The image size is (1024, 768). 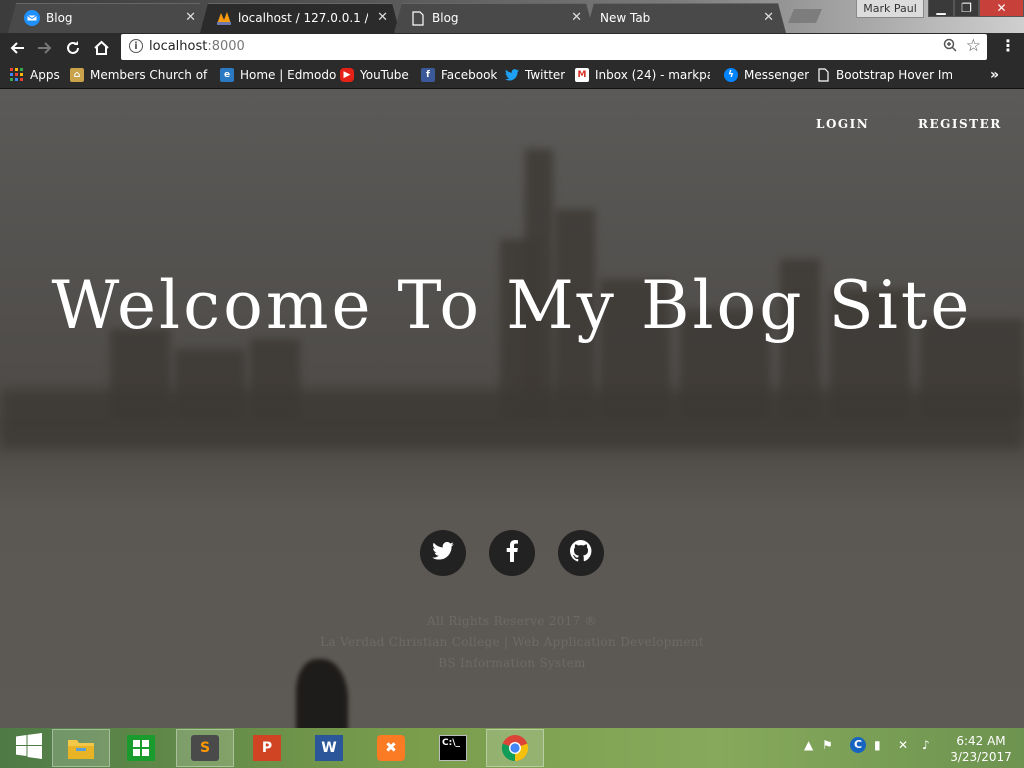 I want to click on forward-arrow-icon, so click(x=45, y=48).